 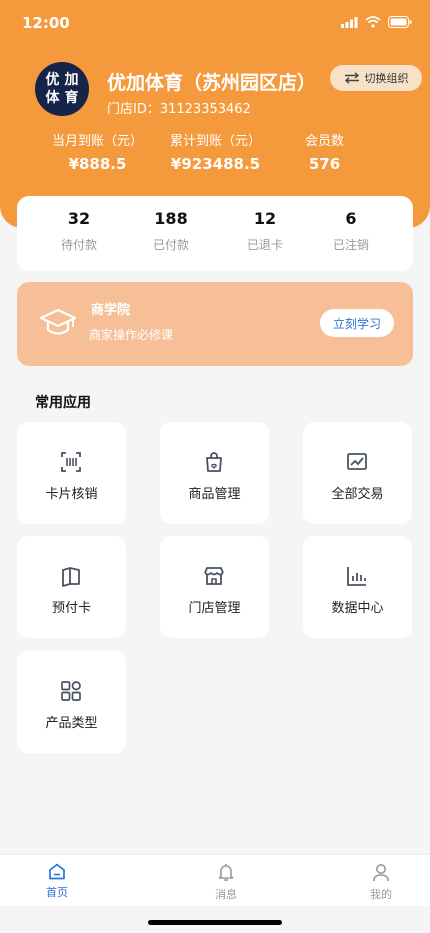 I want to click on store-logo: 优 加 体 育, so click(x=62, y=89).